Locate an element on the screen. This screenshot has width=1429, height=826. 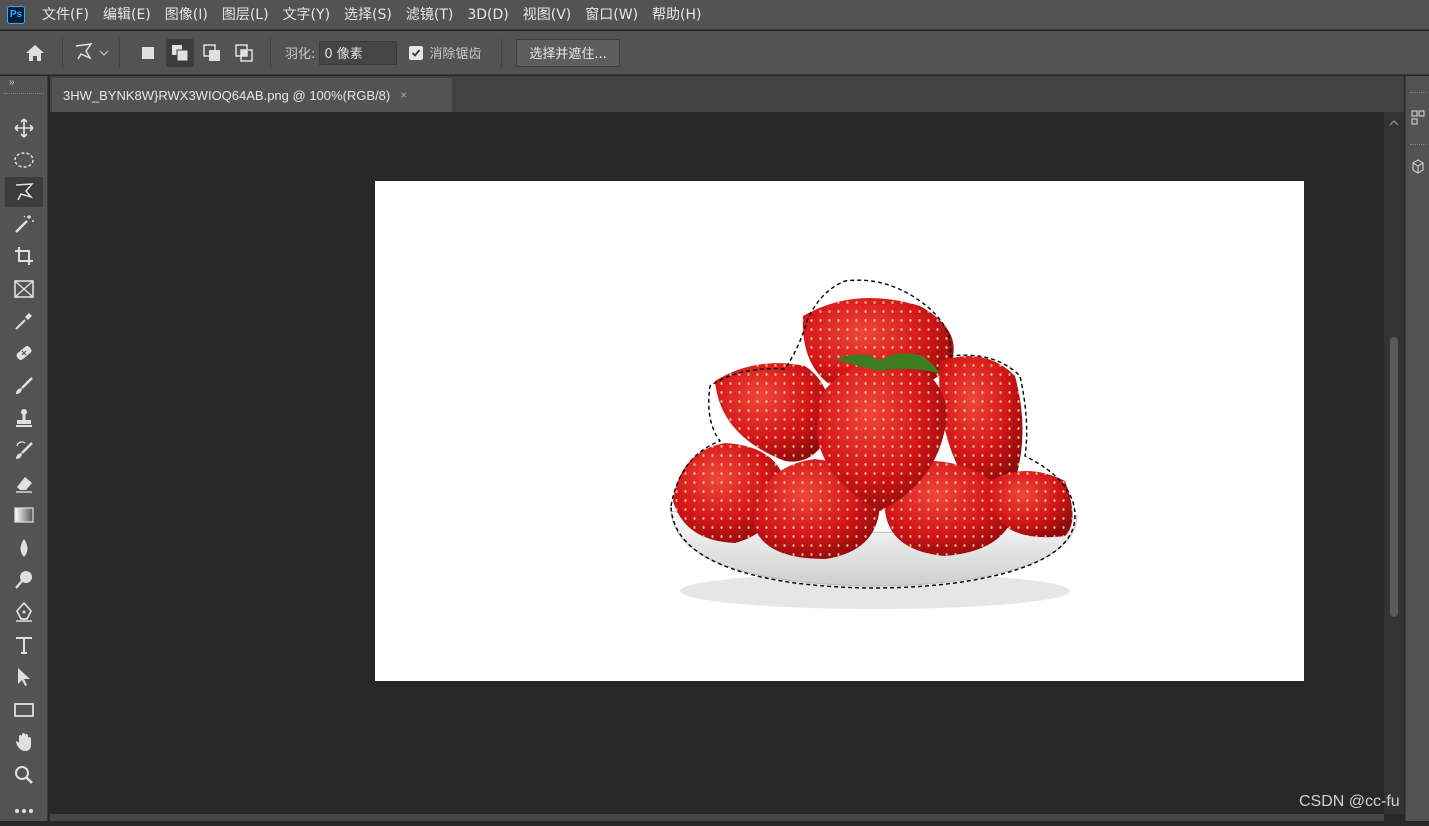
healing-brush-tool is located at coordinates (24, 353).